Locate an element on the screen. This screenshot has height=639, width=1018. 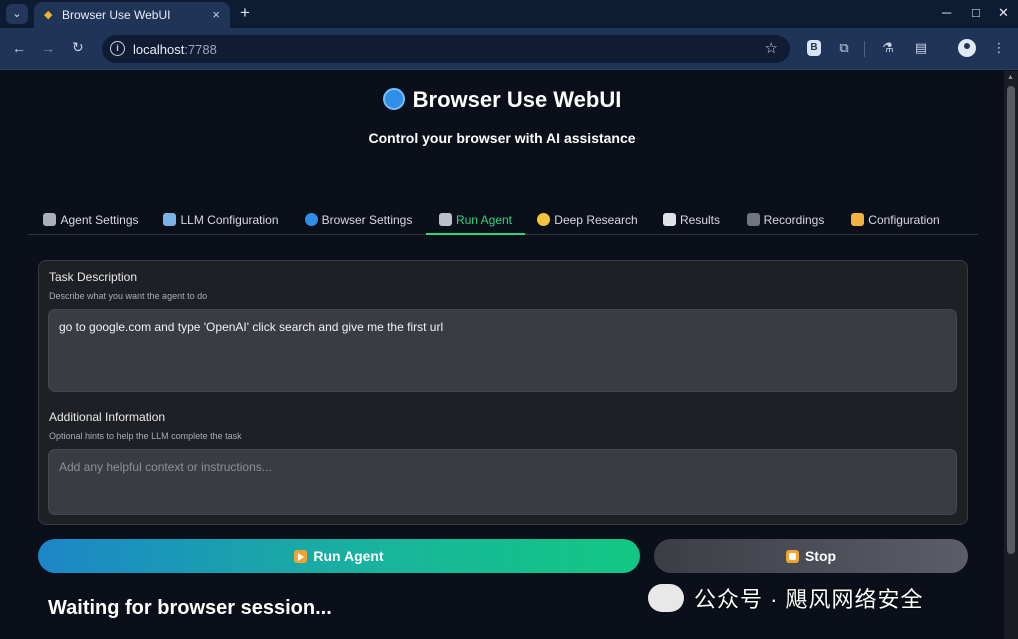
address-url: localhost:7788 is located at coordinates (175, 49).